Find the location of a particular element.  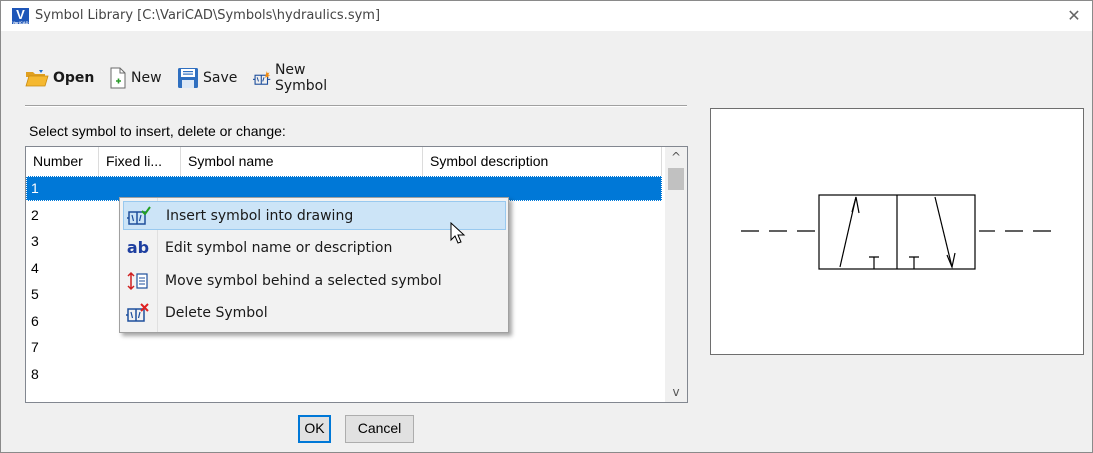

save-button: Save is located at coordinates (207, 78).